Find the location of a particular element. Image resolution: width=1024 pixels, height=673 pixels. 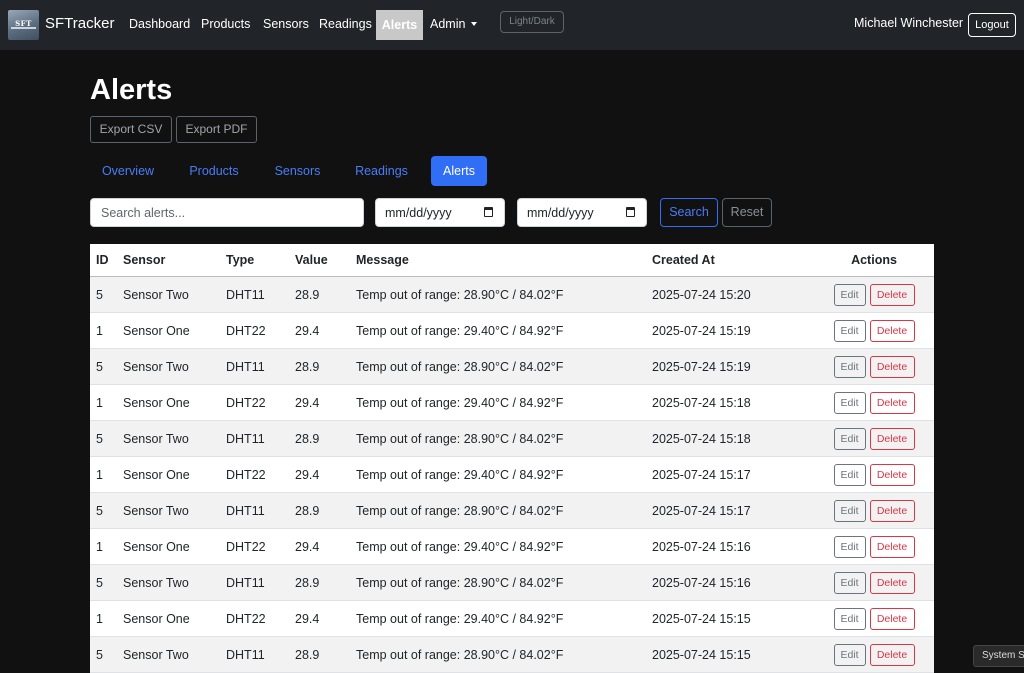

date-from-input: mm/dd/yyyy is located at coordinates (440, 212).